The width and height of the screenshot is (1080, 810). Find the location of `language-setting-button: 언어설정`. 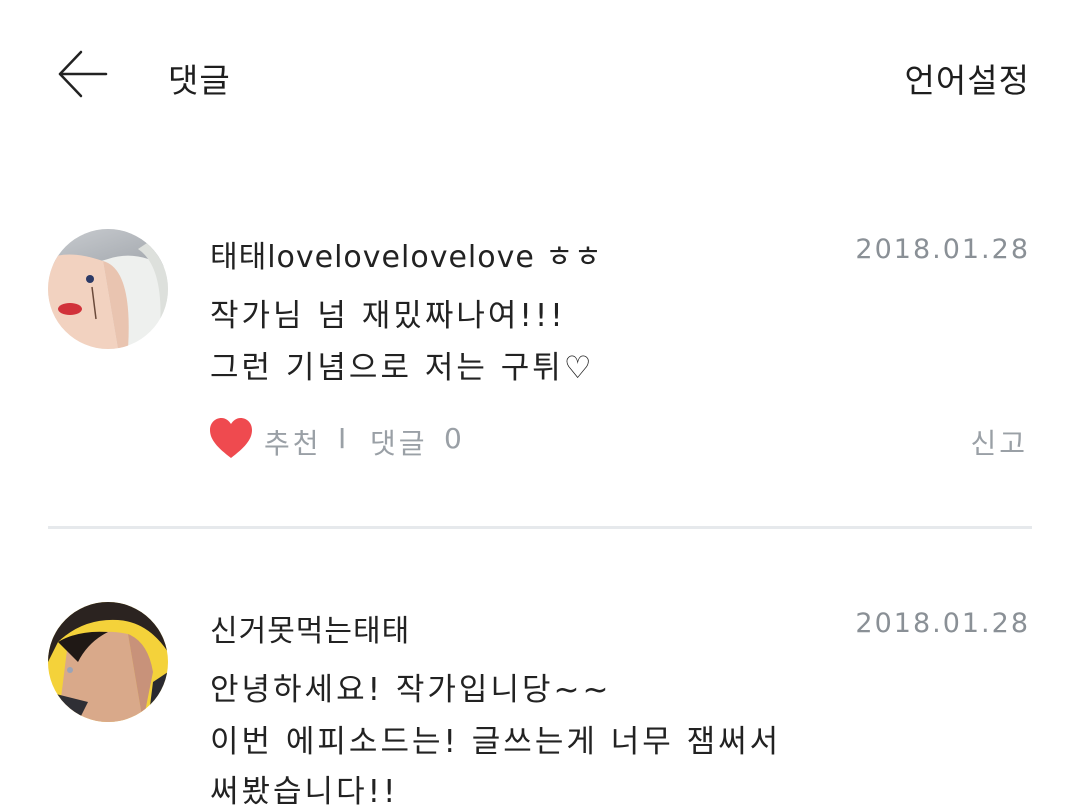

language-setting-button: 언어설정 is located at coordinates (967, 78).